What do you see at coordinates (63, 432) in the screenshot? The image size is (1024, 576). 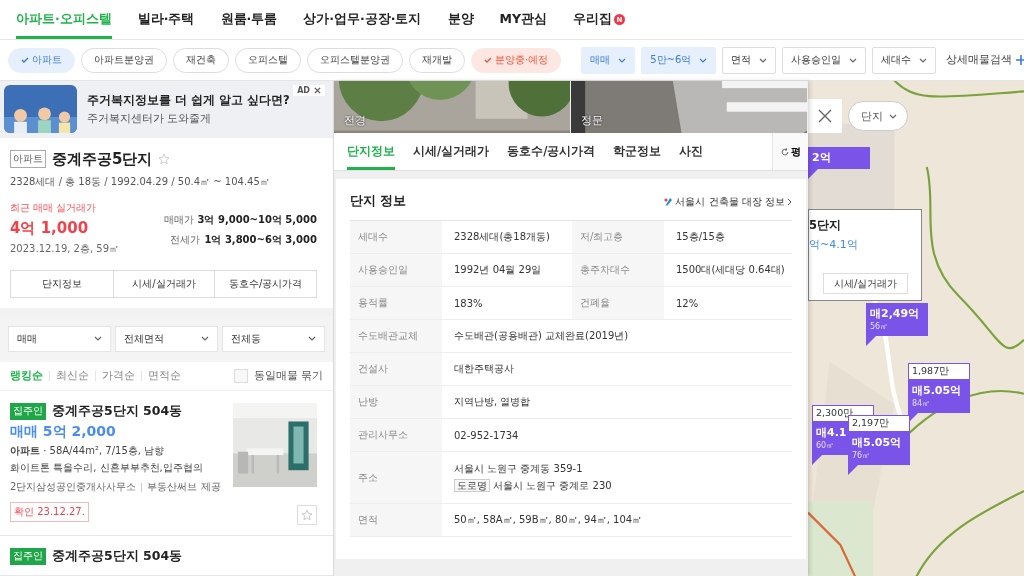 I see `listing-price: 매매 5억 2,000` at bounding box center [63, 432].